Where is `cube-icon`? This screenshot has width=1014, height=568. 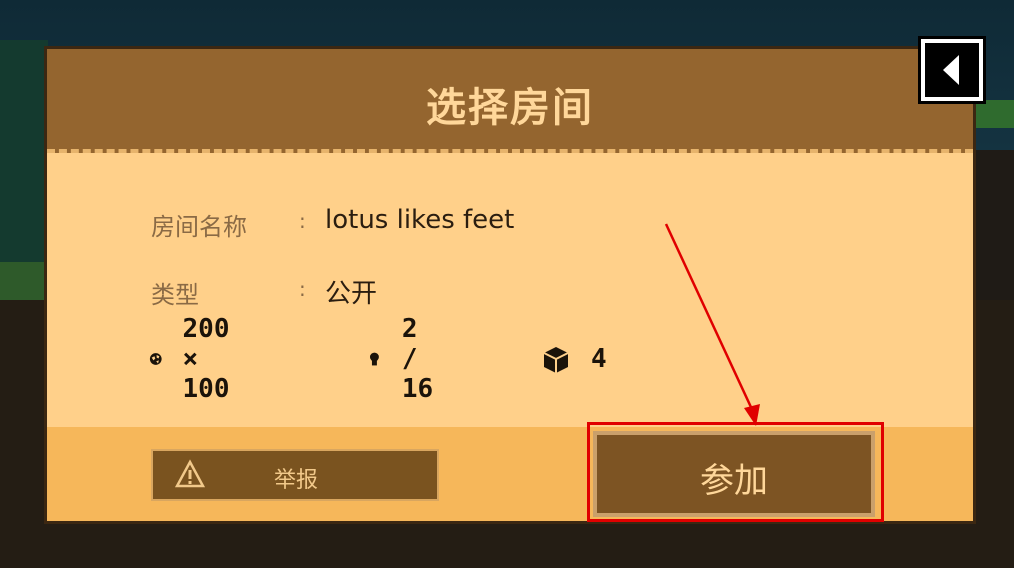 cube-icon is located at coordinates (556, 360).